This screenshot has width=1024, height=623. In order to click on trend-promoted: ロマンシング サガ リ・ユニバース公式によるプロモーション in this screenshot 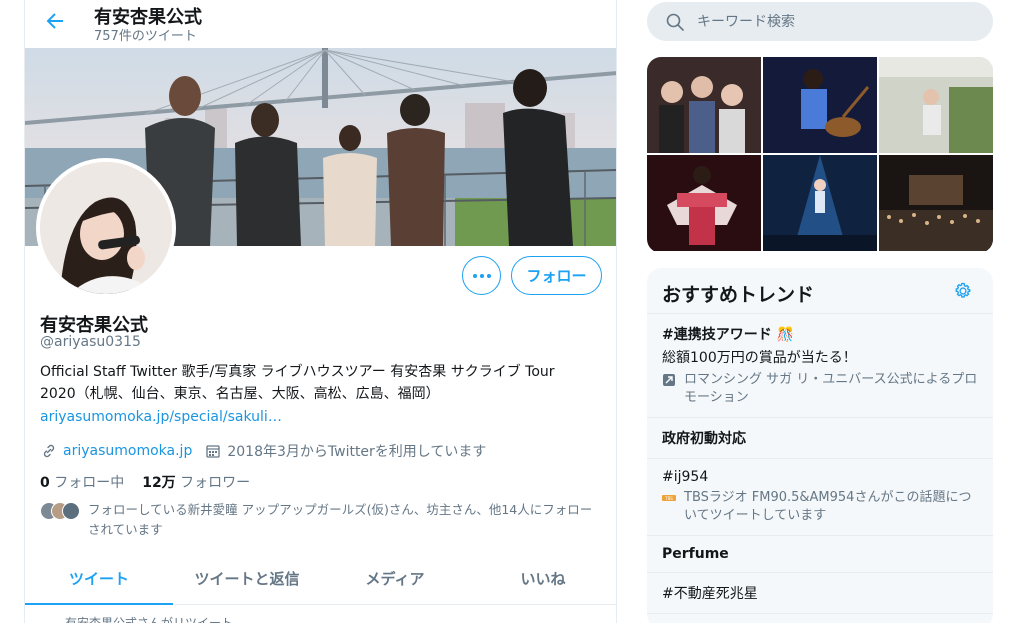, I will do `click(820, 389)`.